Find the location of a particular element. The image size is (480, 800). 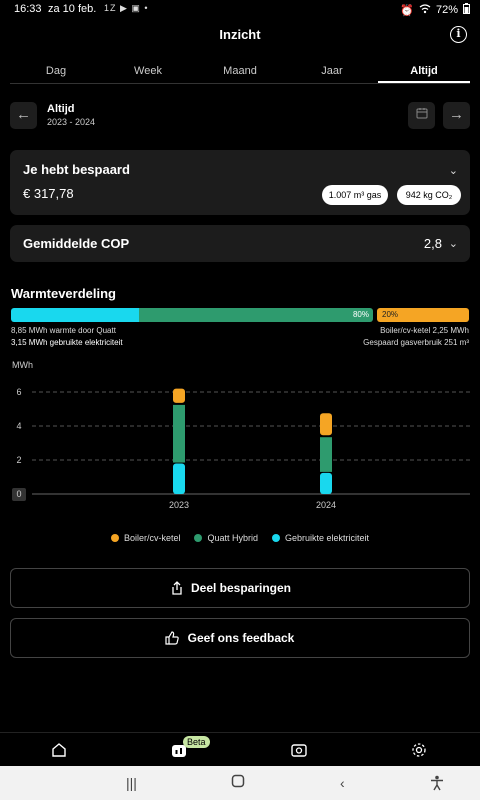

warmte-gas-saved-label: Gespaard gasverbruik 251 m³ is located at coordinates (416, 342).